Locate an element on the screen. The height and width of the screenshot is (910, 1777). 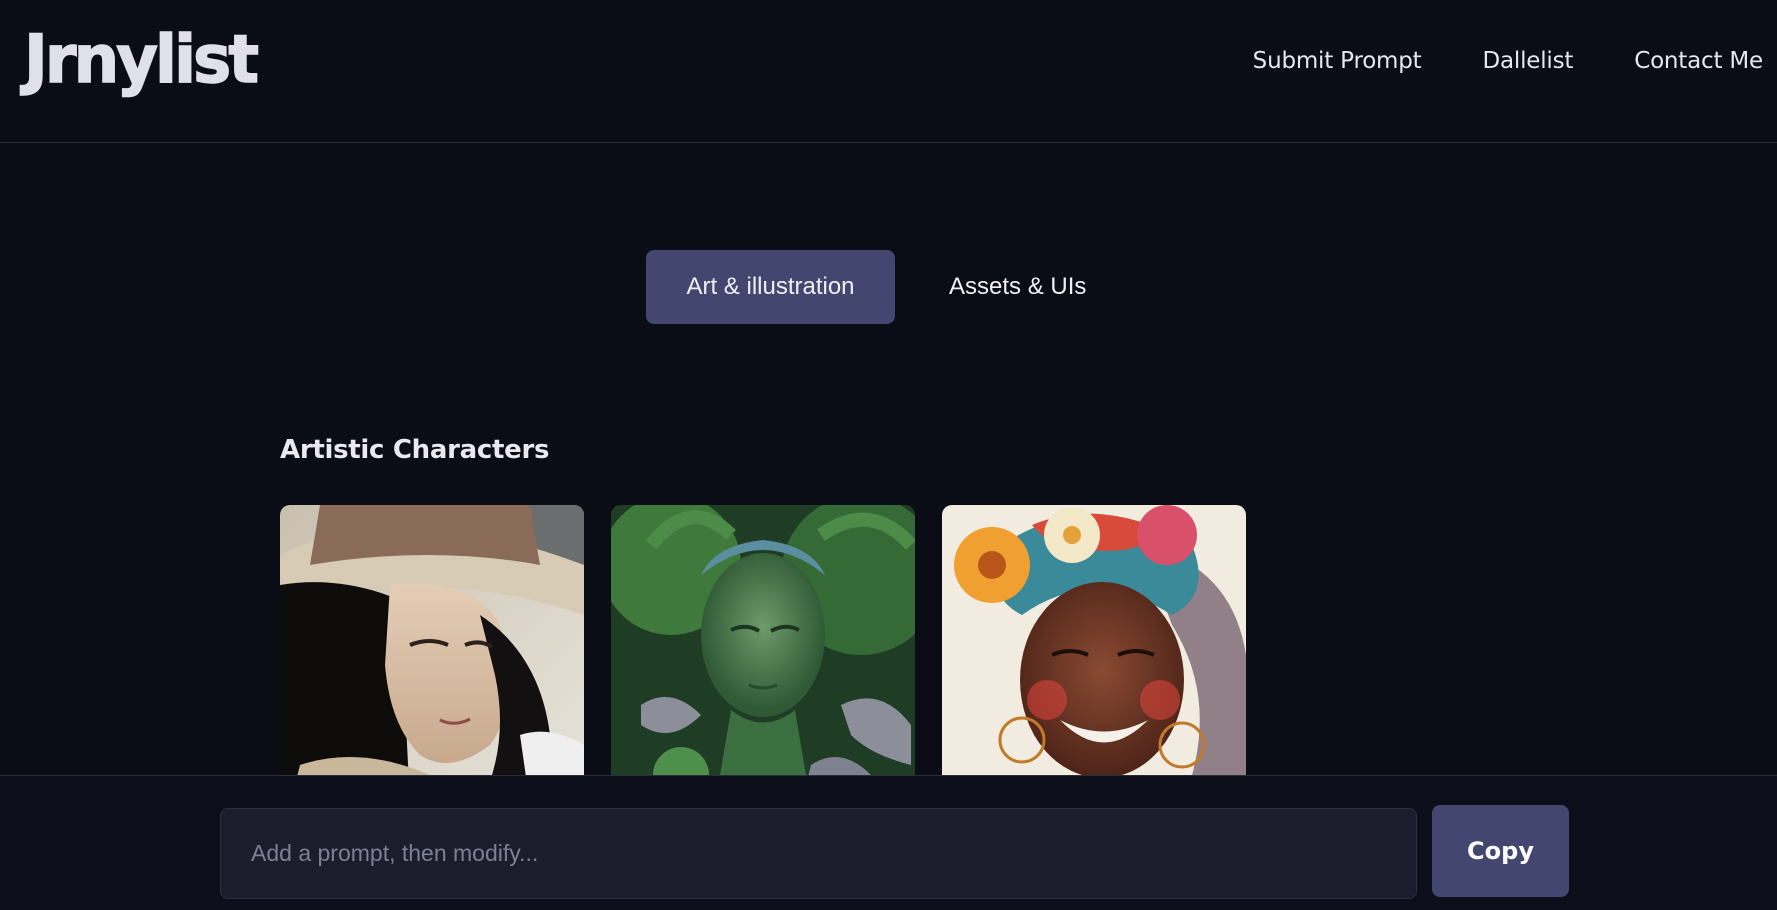
prompt-bar: Copy is located at coordinates (888, 842).